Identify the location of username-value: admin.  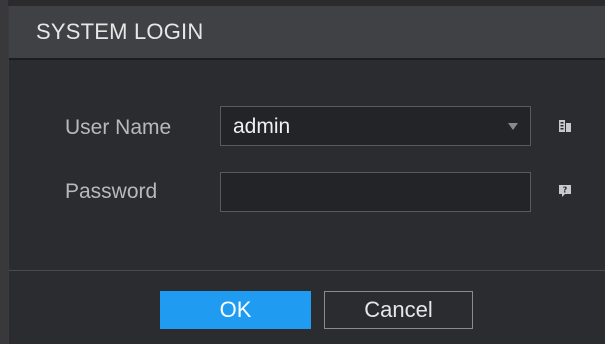
(262, 126).